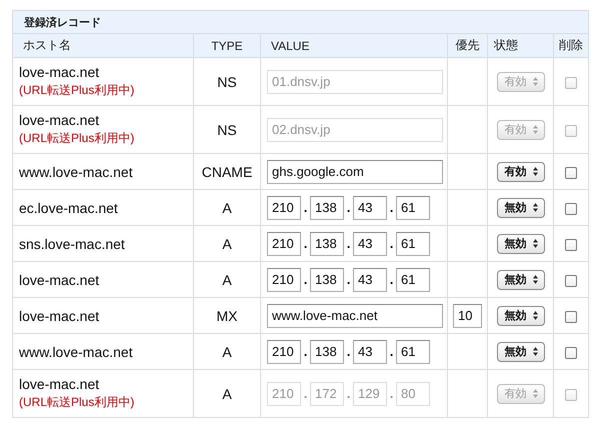 This screenshot has width=606, height=432. I want to click on record-type: CNAME, so click(227, 172).